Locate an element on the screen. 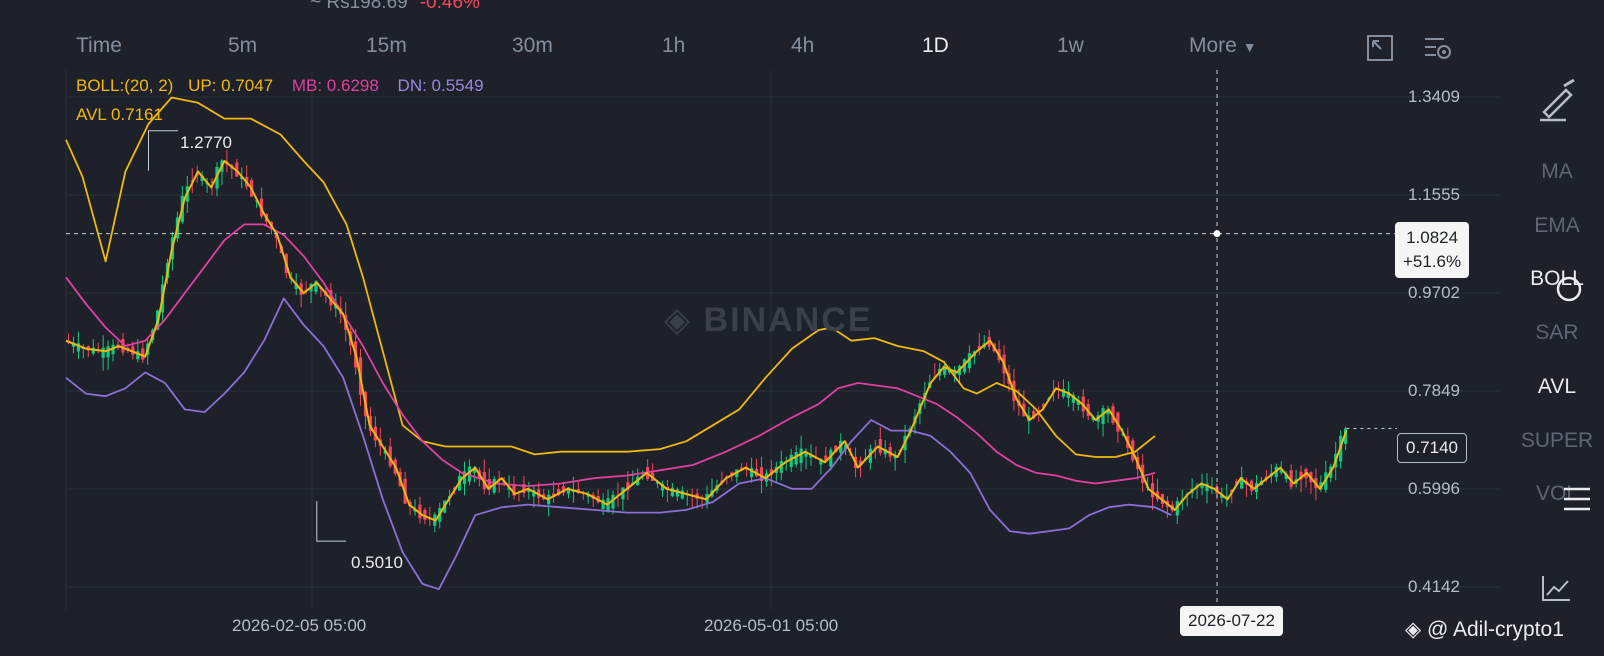 The height and width of the screenshot is (656, 1604). boll-mb: MB: 0.6298 is located at coordinates (335, 85).